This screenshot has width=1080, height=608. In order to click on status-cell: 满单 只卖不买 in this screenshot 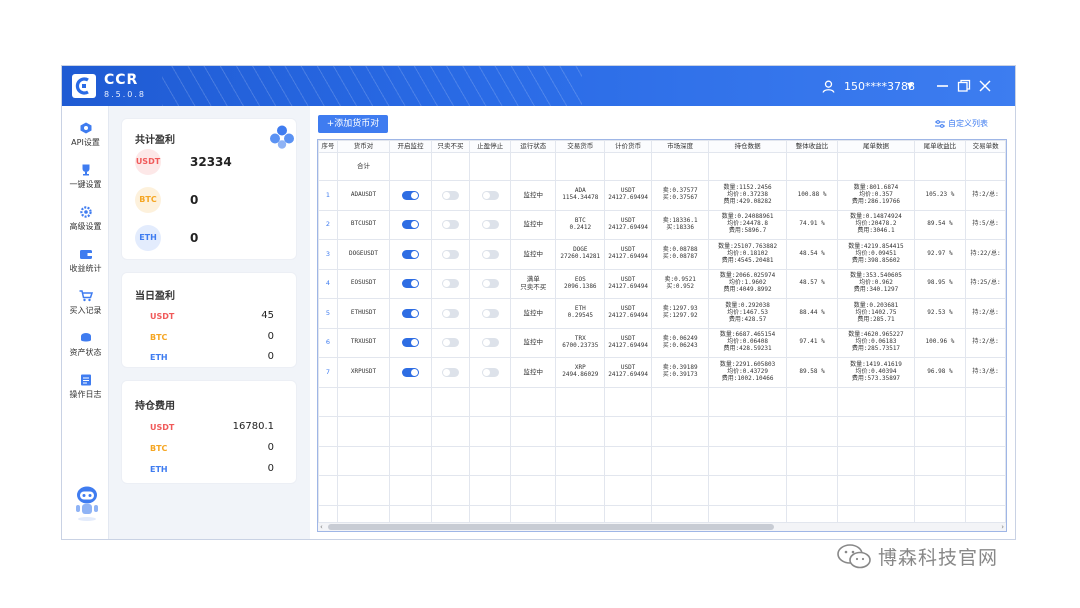, I will do `click(533, 283)`.